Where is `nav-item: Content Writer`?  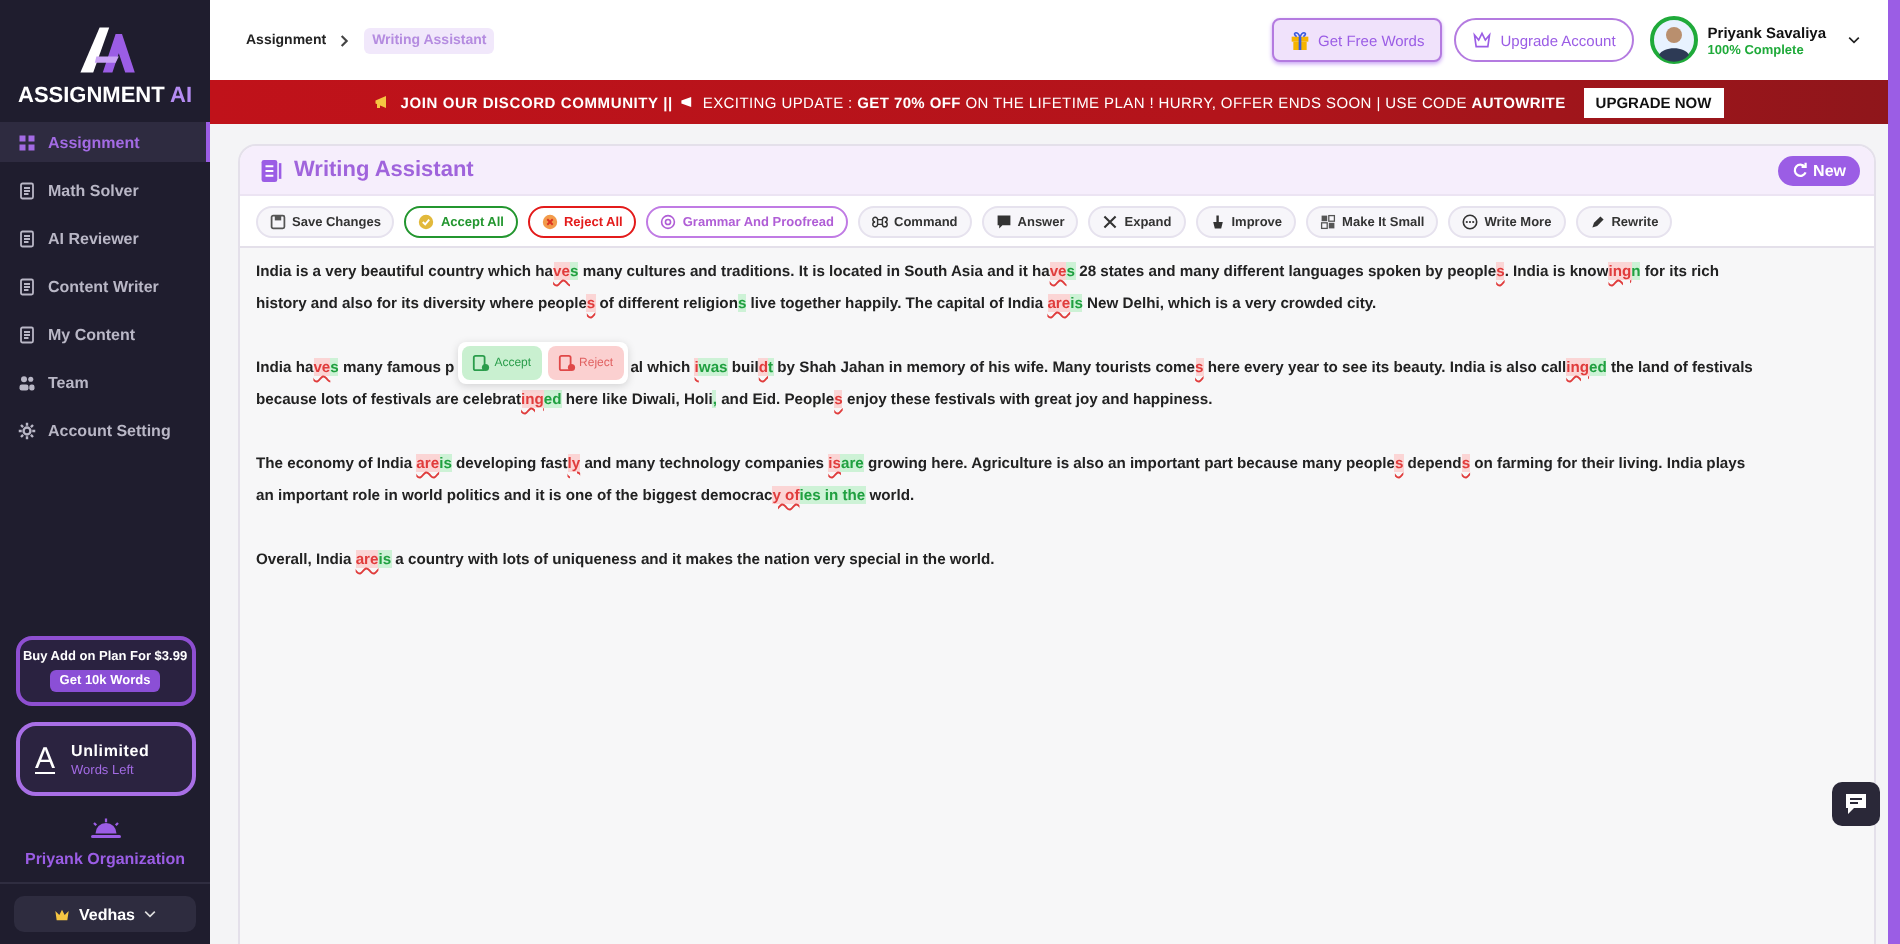 nav-item: Content Writer is located at coordinates (105, 286).